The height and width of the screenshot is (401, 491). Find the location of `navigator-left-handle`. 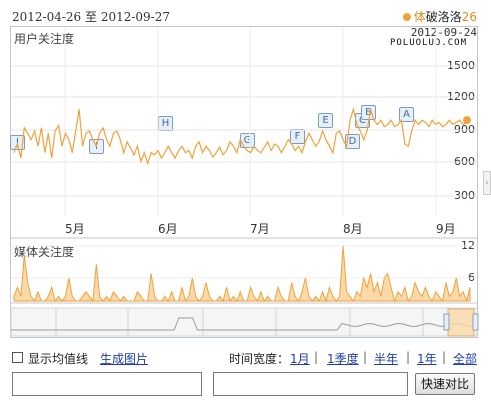

navigator-left-handle is located at coordinates (446, 322).